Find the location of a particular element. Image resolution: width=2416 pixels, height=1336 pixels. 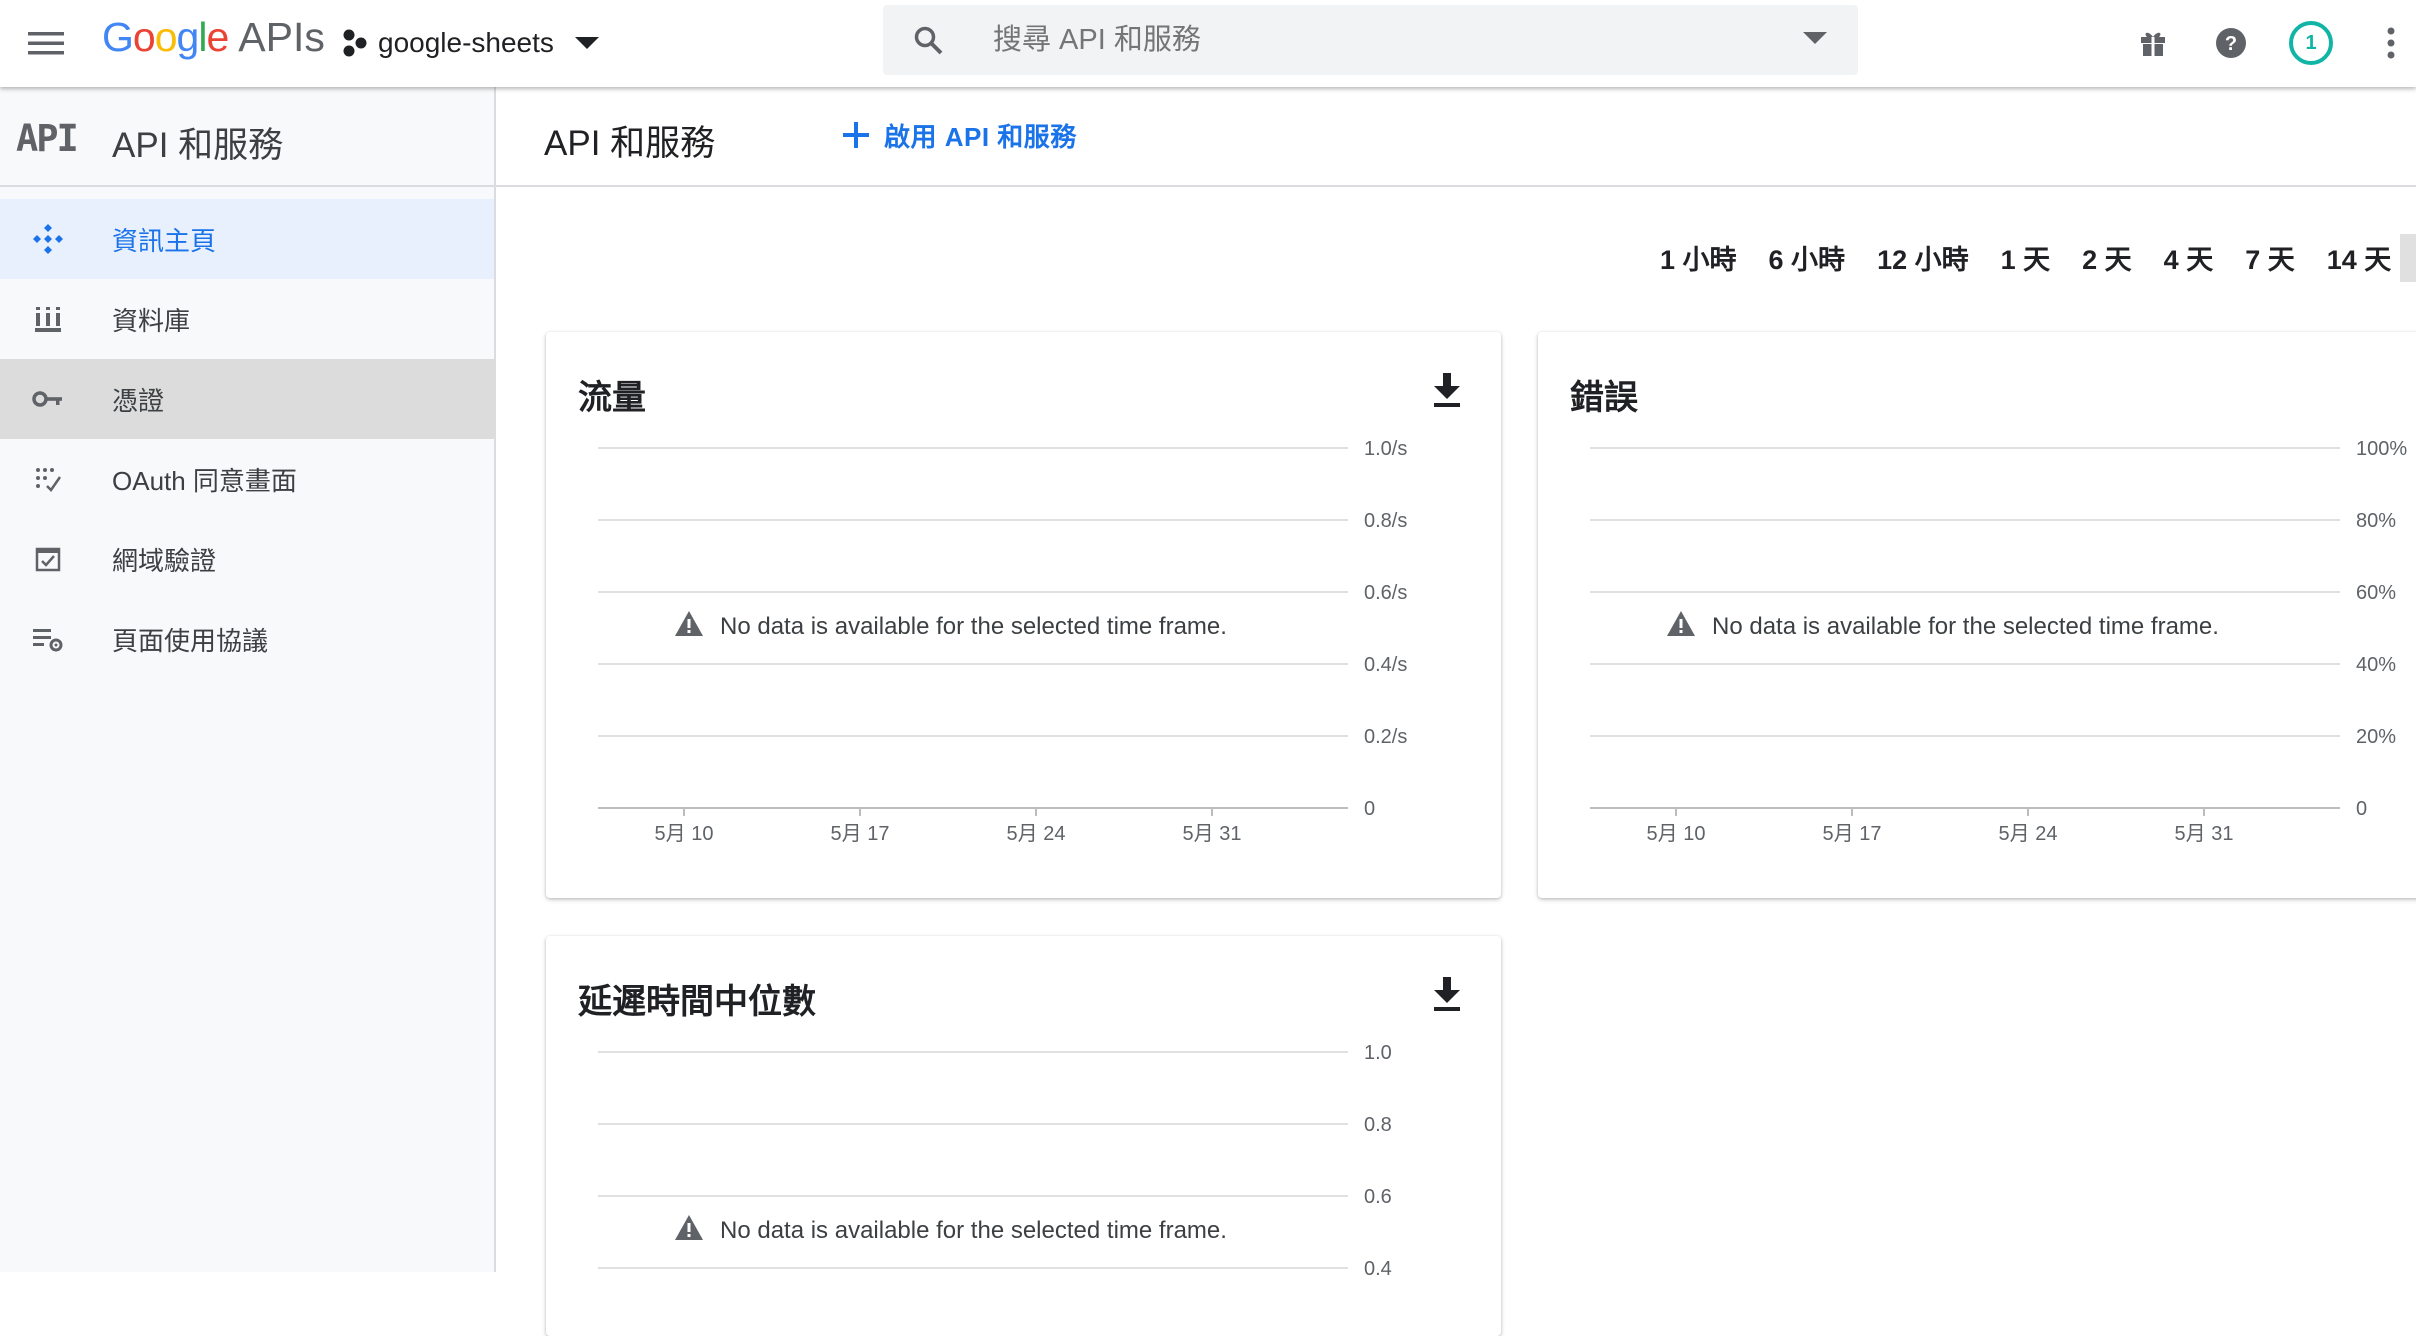

y-tick-label: 0.6 is located at coordinates (1378, 1197).